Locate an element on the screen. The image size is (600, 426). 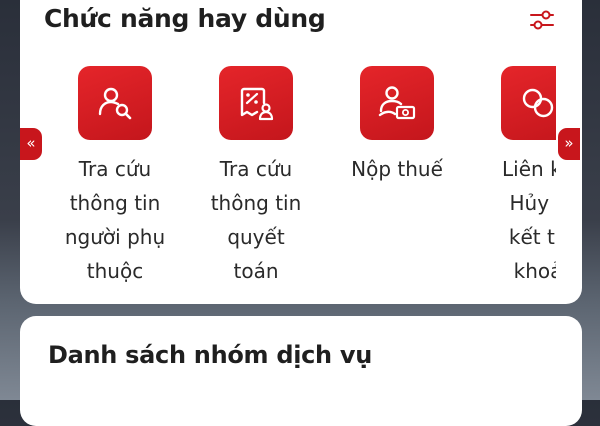
function-label: Nộp thuế is located at coordinates (397, 169).